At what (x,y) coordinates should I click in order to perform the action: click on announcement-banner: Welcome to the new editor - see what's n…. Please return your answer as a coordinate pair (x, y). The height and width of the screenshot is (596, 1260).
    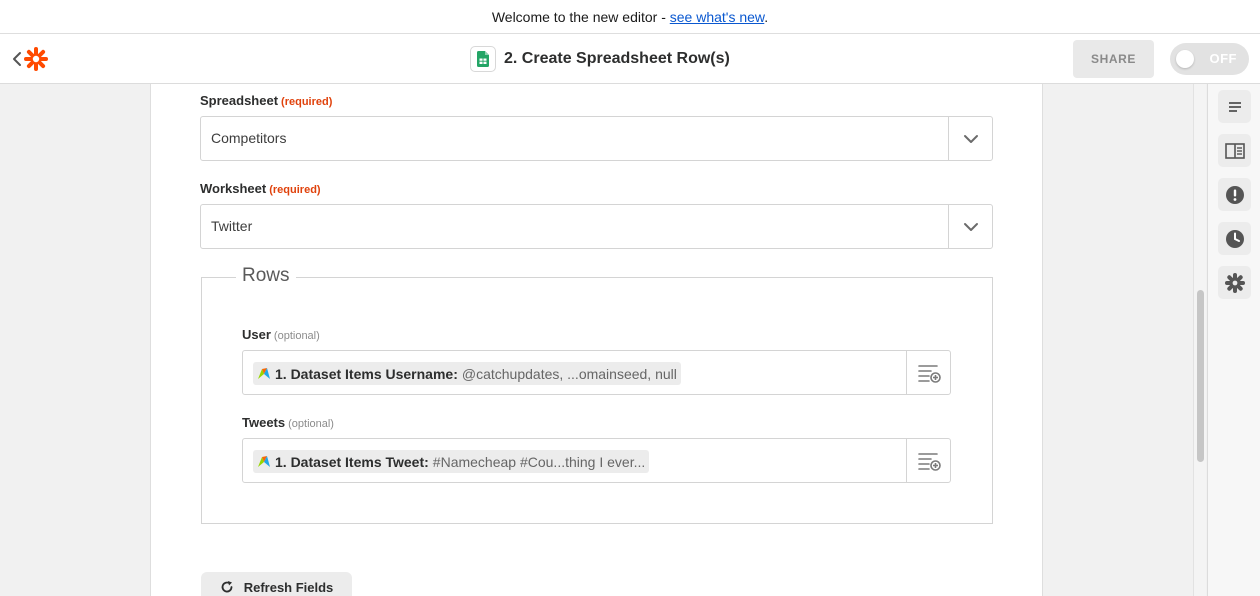
    Looking at the image, I should click on (630, 17).